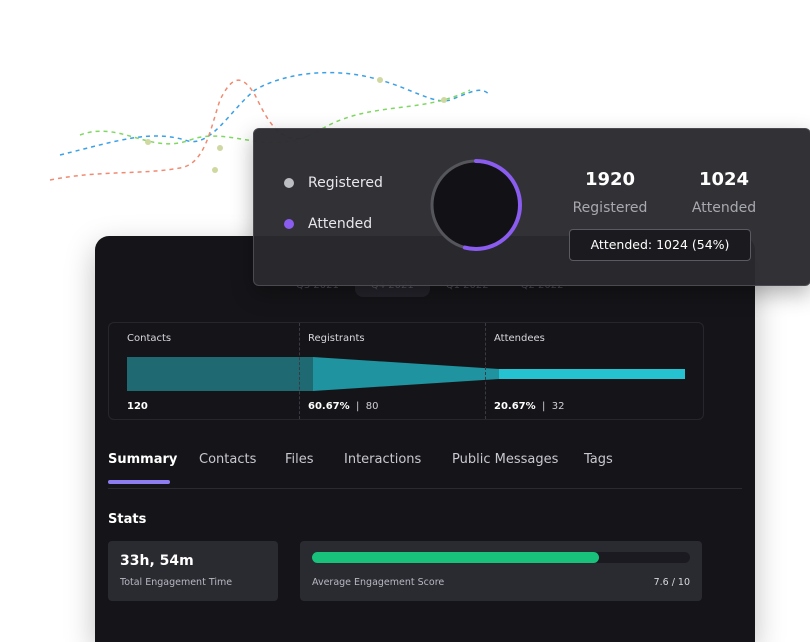 The width and height of the screenshot is (810, 642). What do you see at coordinates (529, 406) in the screenshot?
I see `funnel-stage-value: 20.67% | 32` at bounding box center [529, 406].